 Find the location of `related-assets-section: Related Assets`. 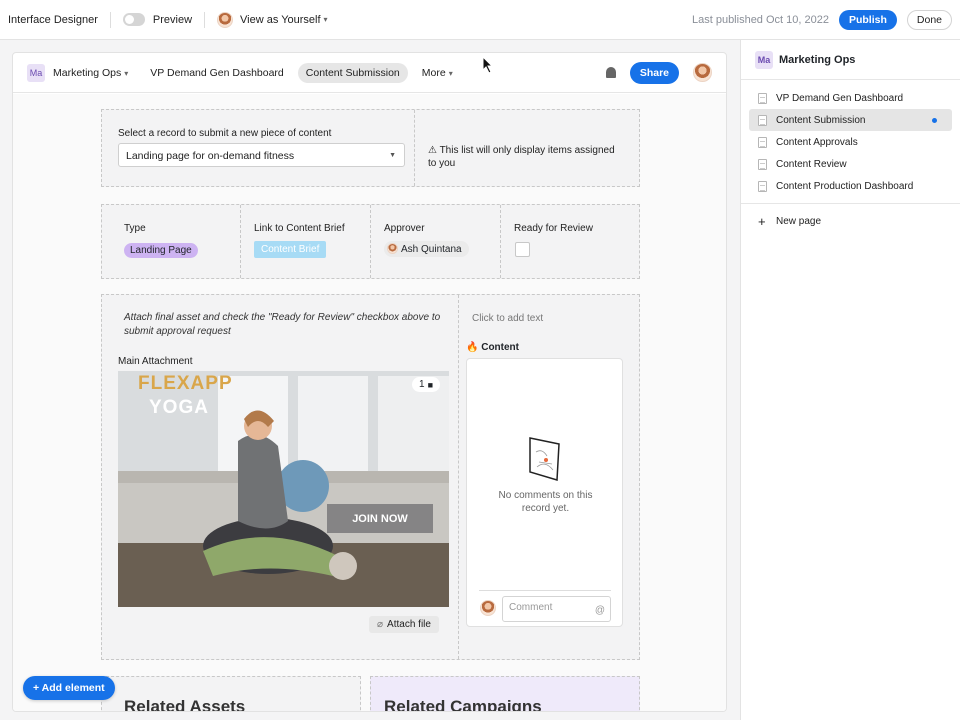

related-assets-section: Related Assets is located at coordinates (231, 694).